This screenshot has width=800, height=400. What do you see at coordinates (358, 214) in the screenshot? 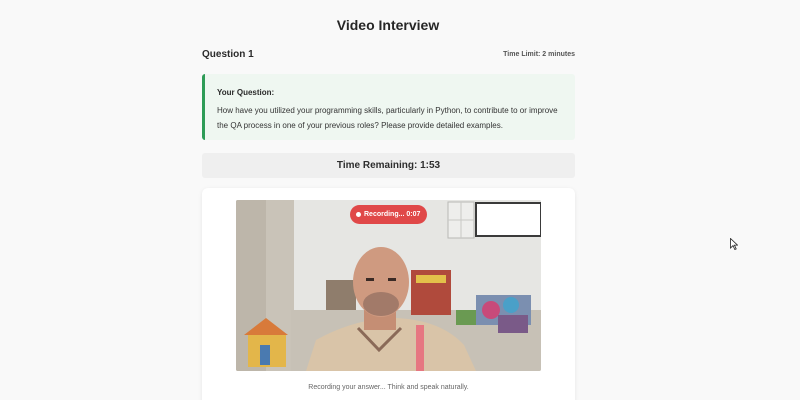
I see `record-dot-icon` at bounding box center [358, 214].